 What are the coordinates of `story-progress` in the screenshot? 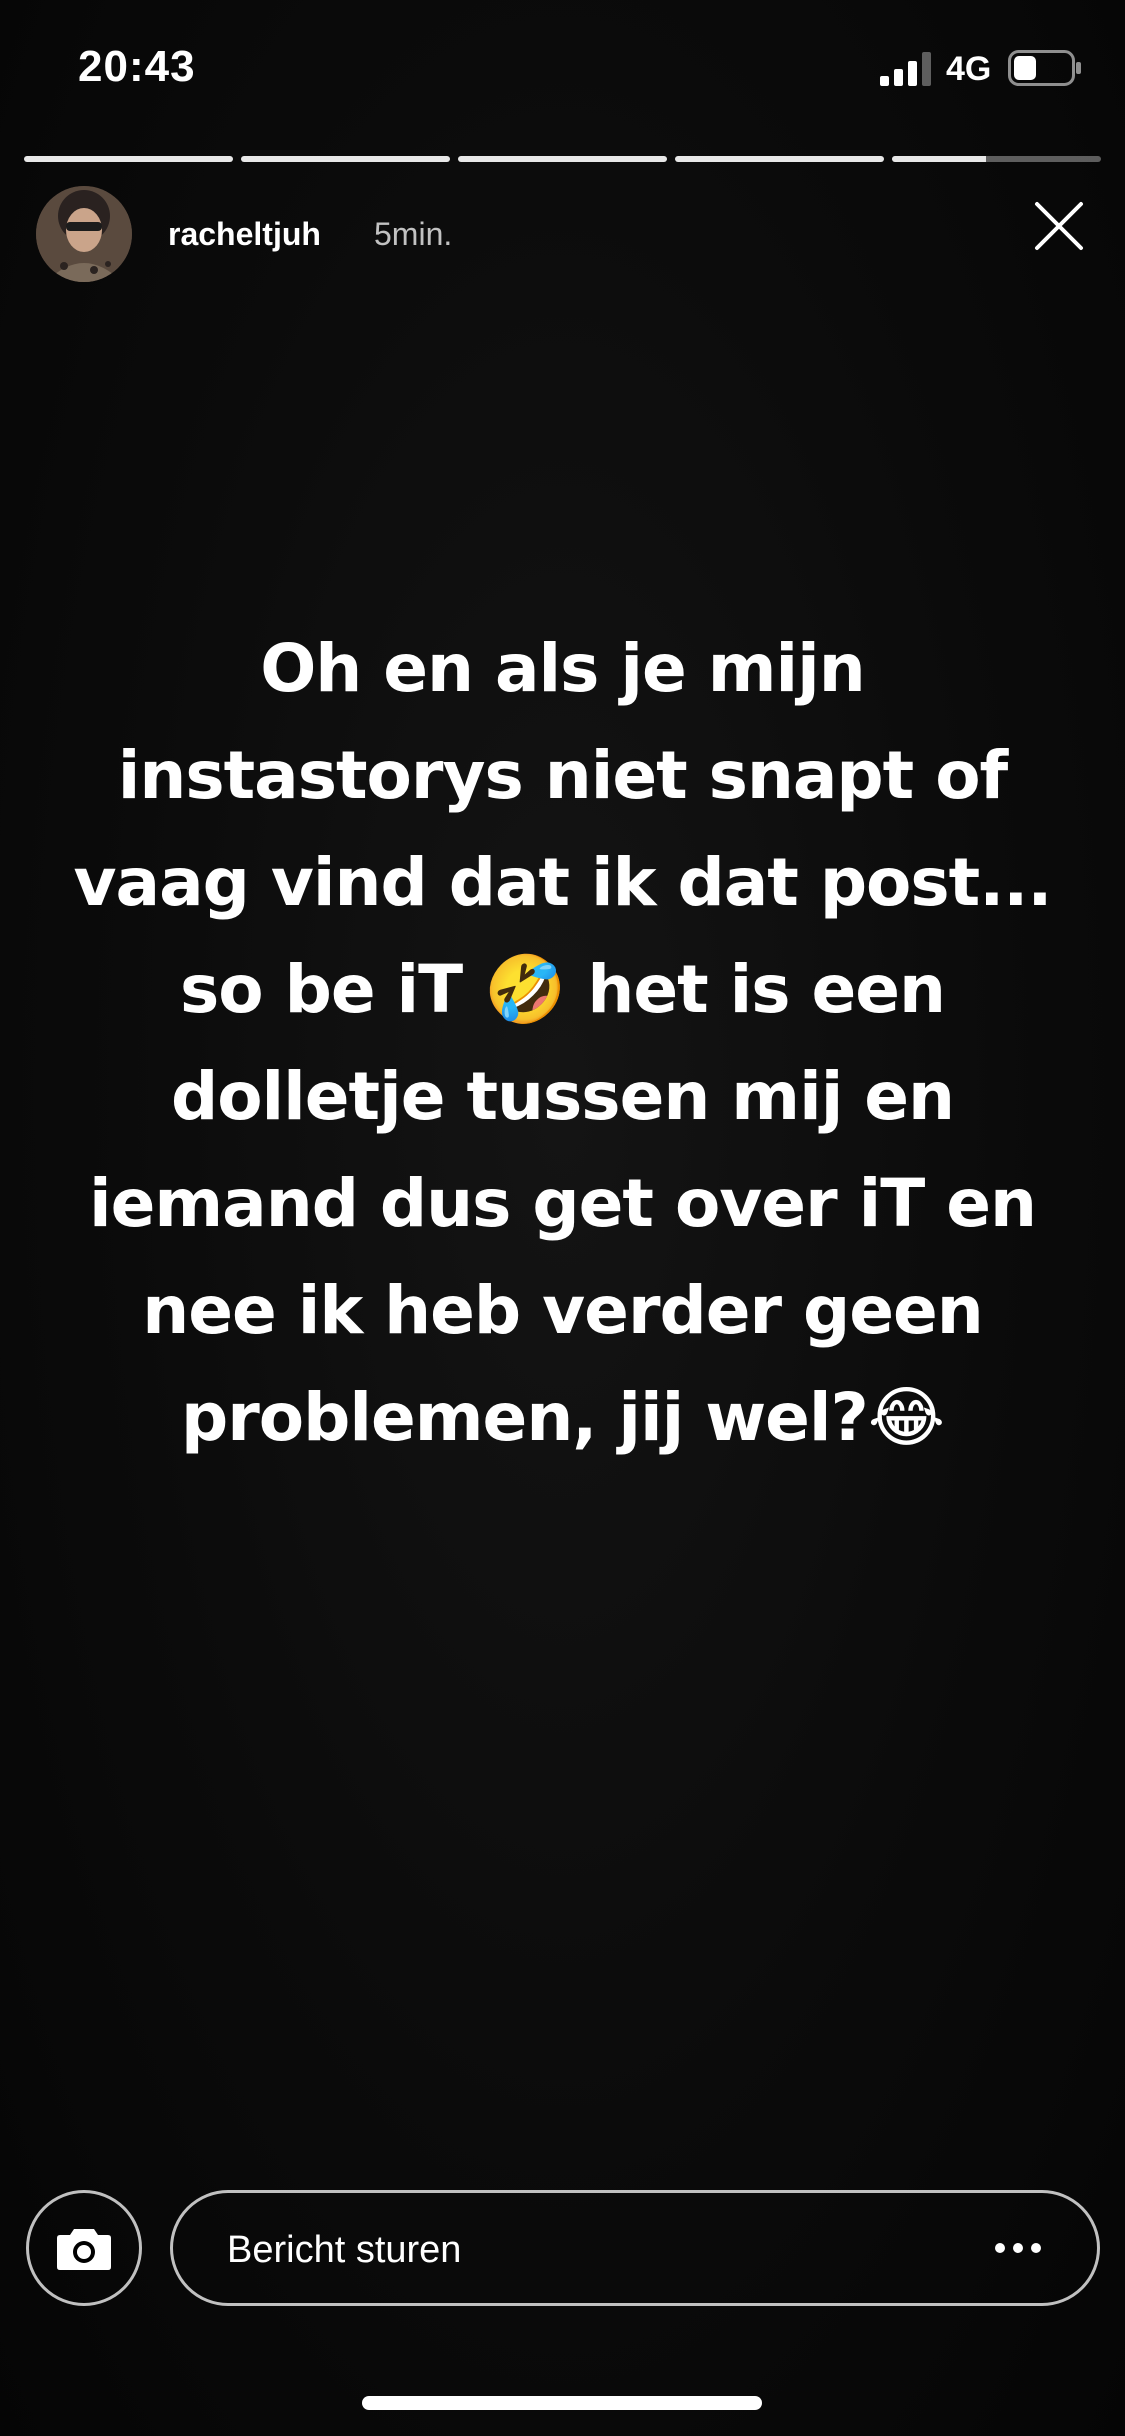 It's located at (562, 159).